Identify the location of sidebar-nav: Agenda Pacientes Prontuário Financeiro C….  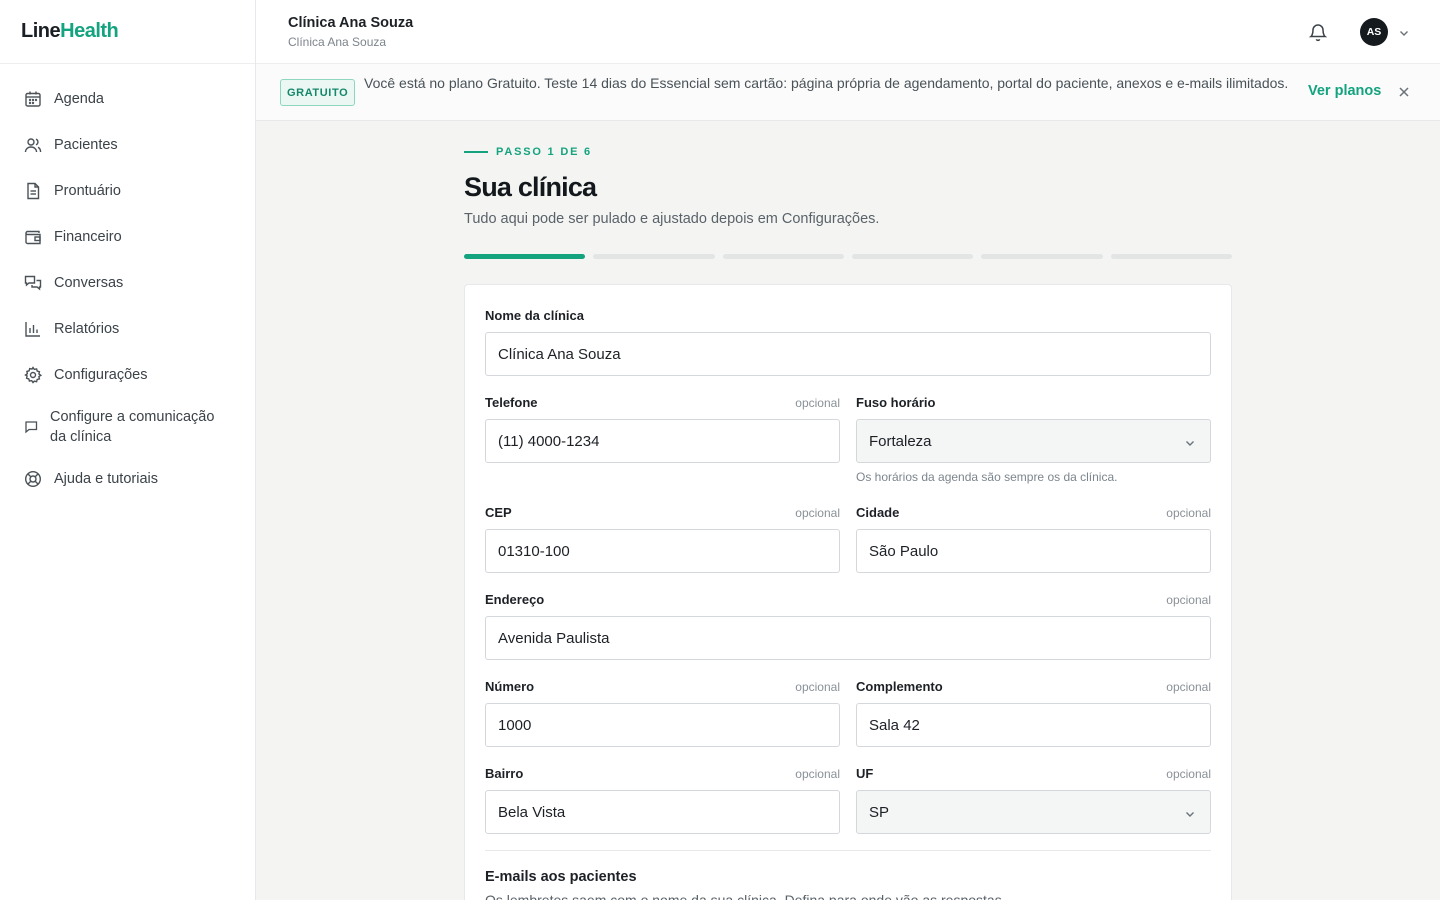
(127, 283).